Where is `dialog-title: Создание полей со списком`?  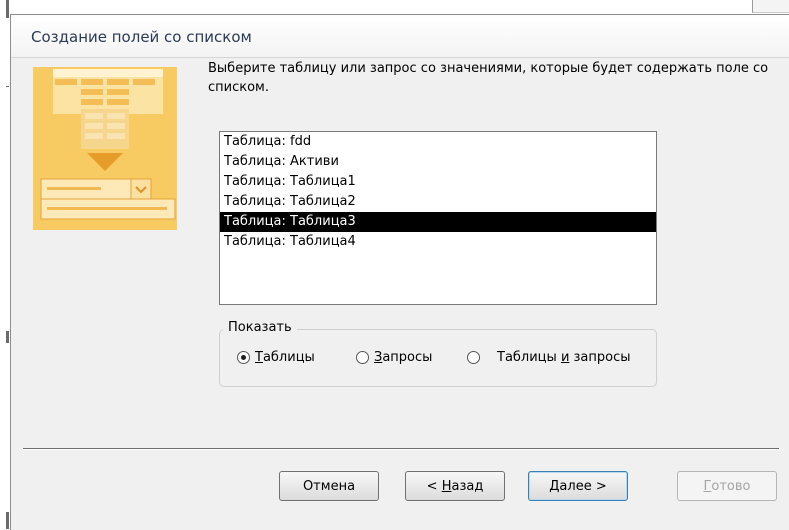 dialog-title: Создание полей со списком is located at coordinates (141, 37).